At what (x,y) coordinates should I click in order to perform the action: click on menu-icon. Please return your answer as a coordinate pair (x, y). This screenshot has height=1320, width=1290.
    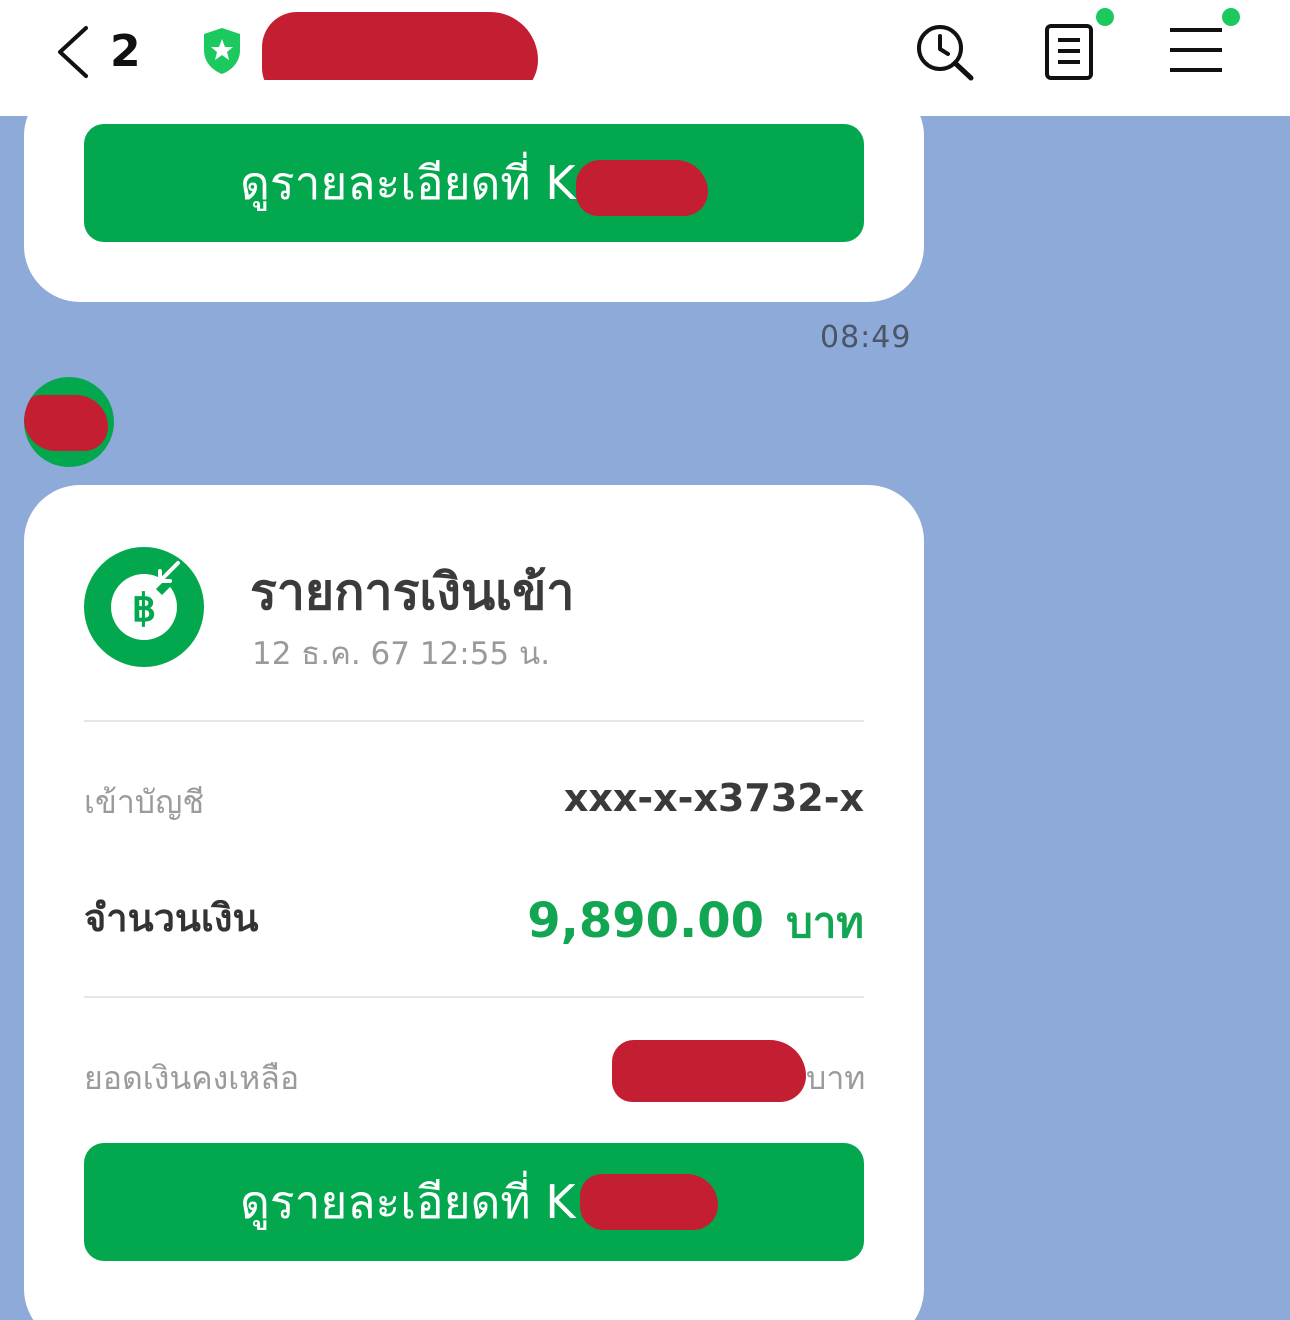
    Looking at the image, I should click on (1196, 50).